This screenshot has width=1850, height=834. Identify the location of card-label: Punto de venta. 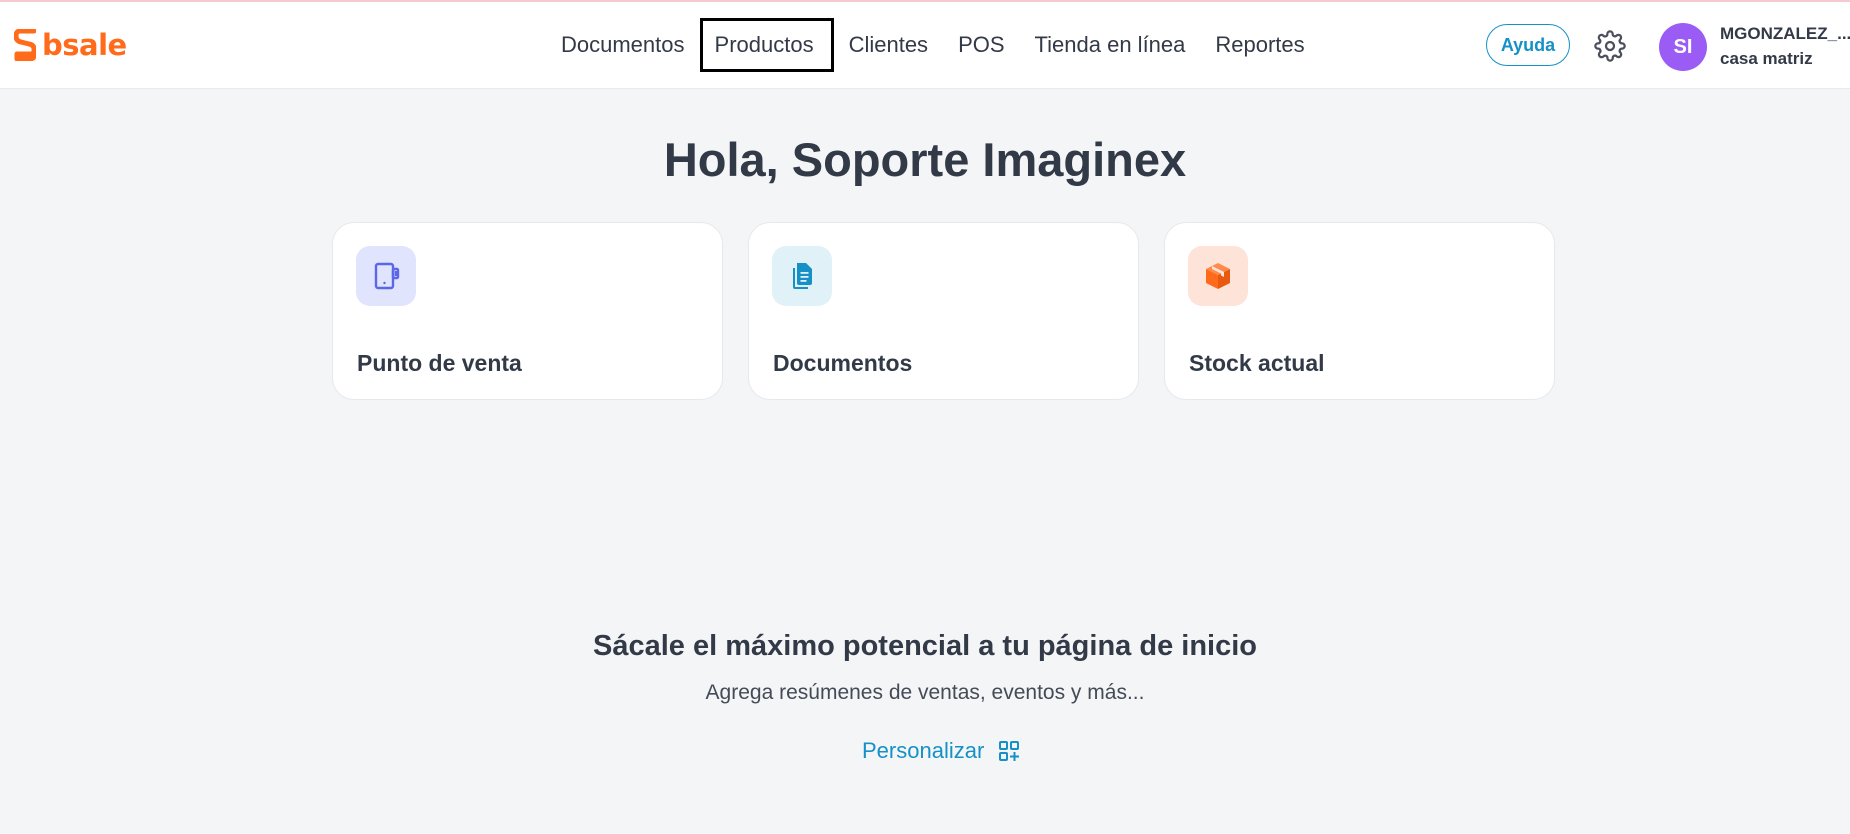
(439, 363).